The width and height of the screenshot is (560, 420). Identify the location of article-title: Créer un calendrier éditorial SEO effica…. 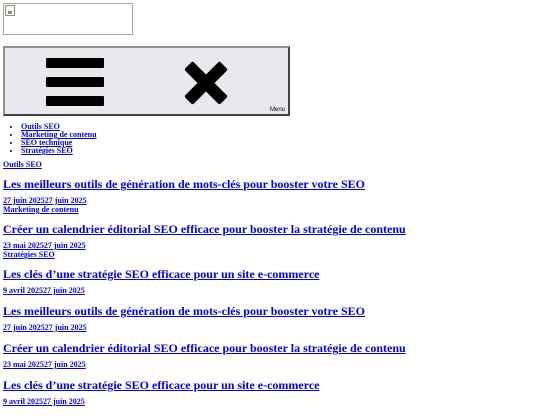
(204, 229).